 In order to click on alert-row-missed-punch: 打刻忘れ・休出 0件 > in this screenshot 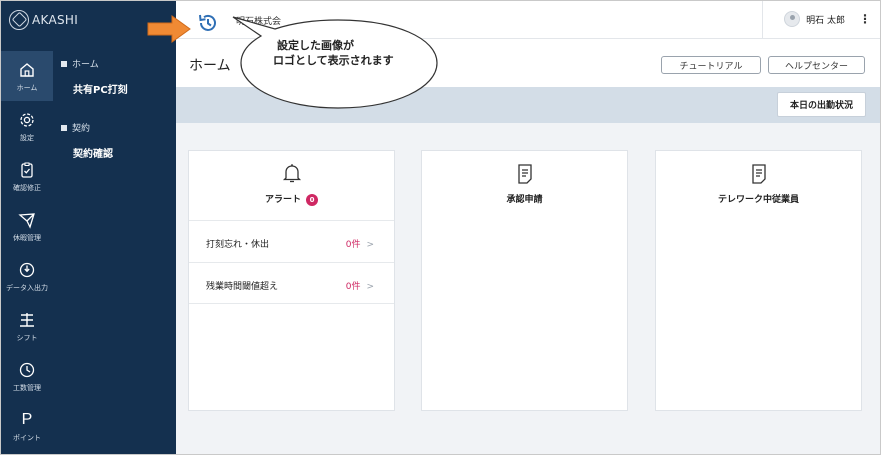, I will do `click(291, 241)`.